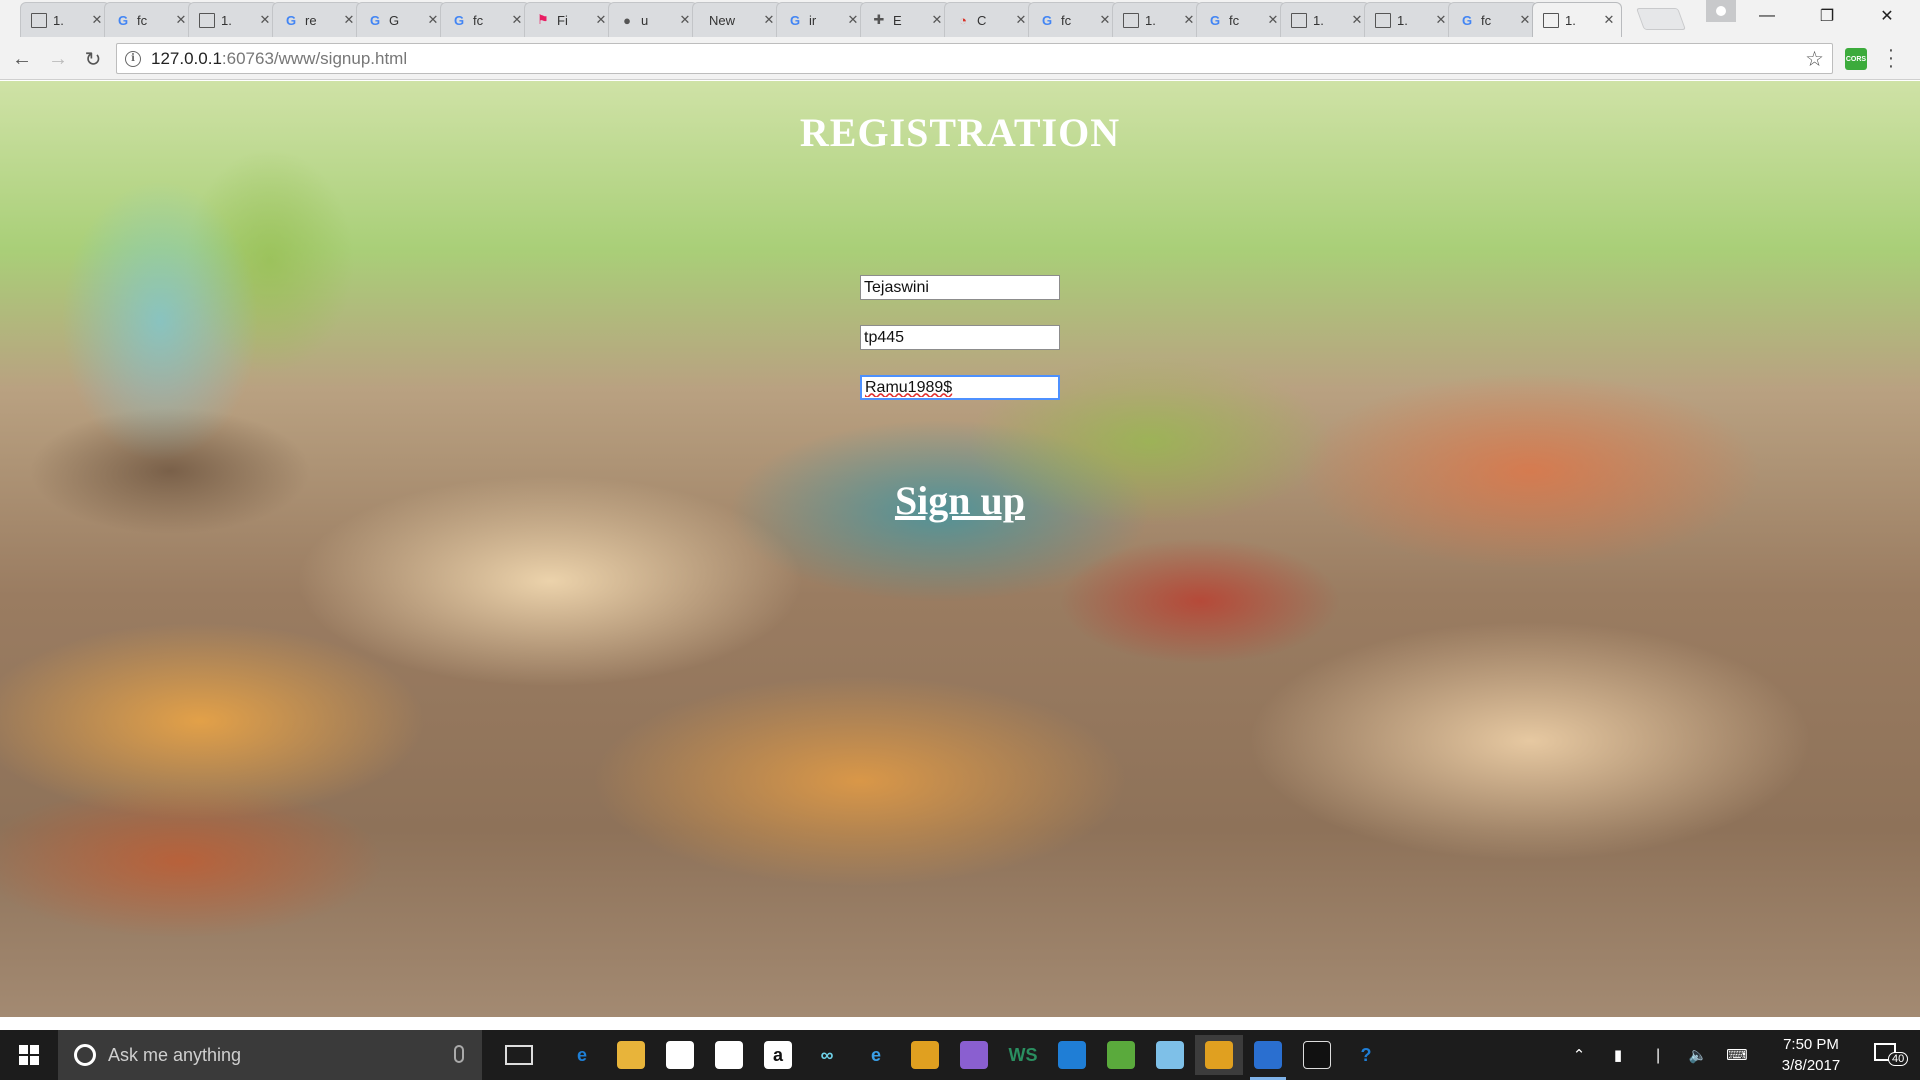  What do you see at coordinates (1827, 16) in the screenshot?
I see `restore-button: ❐` at bounding box center [1827, 16].